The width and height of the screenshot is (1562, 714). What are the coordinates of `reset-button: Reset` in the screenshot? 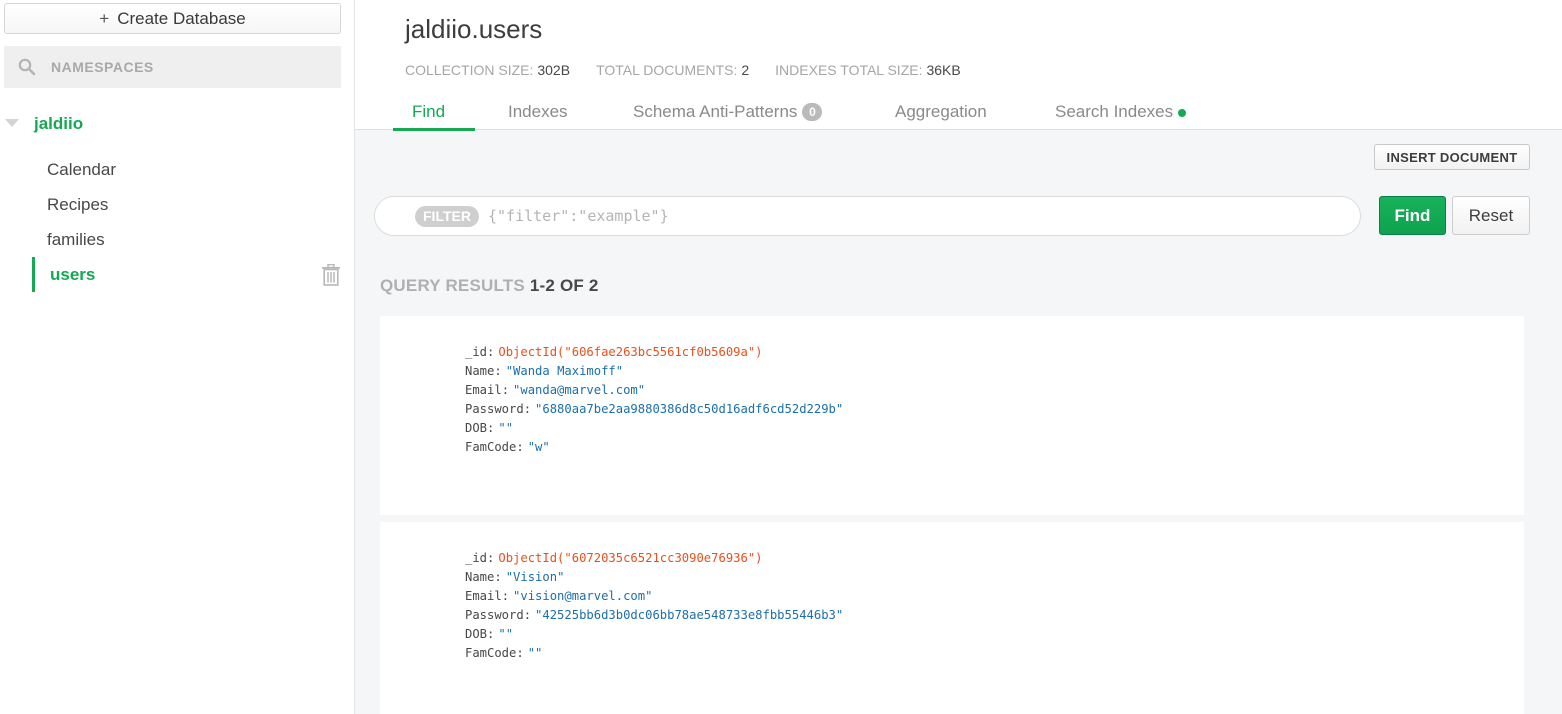 It's located at (1491, 215).